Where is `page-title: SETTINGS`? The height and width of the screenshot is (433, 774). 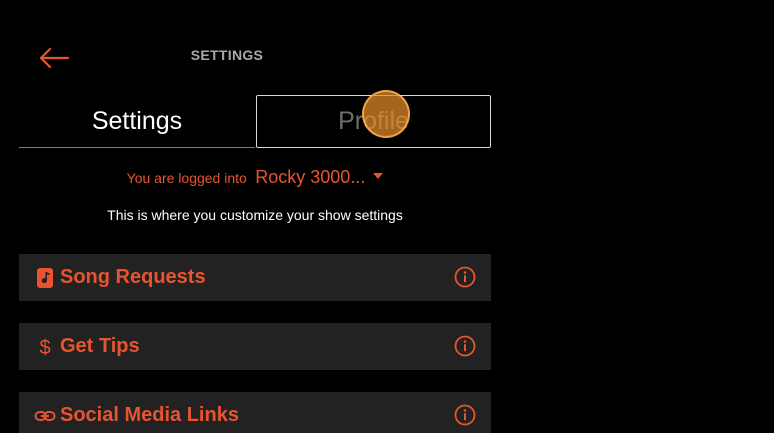 page-title: SETTINGS is located at coordinates (227, 55).